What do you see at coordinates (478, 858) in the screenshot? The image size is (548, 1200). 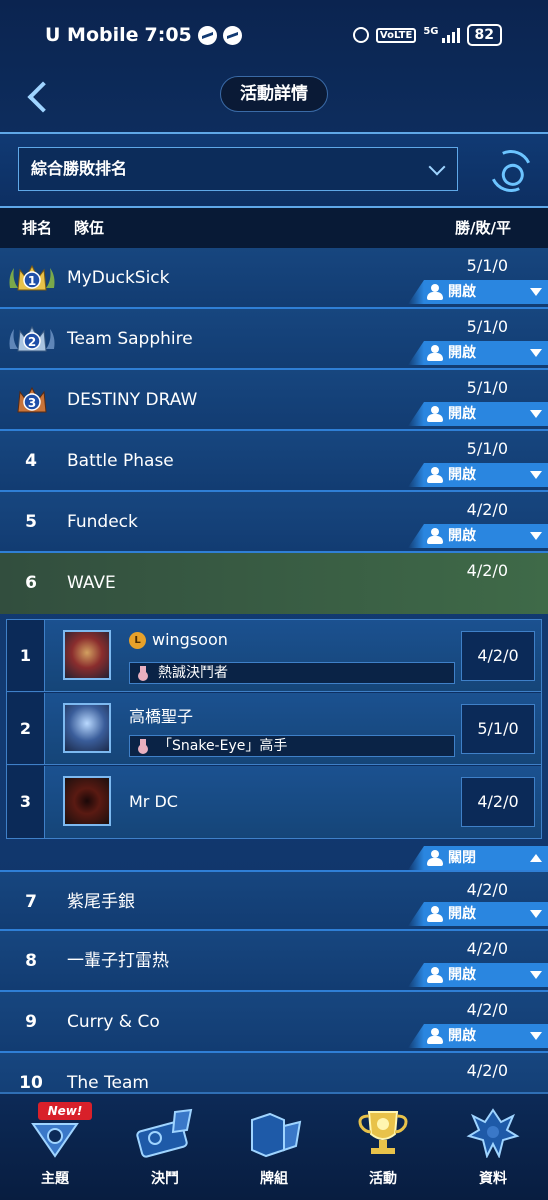 I see `collapse-toggle: 關閉` at bounding box center [478, 858].